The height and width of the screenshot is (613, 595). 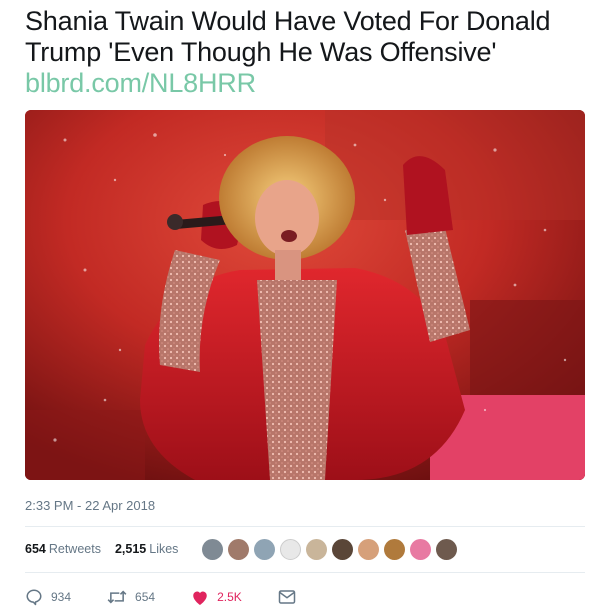 I want to click on tweet-text-line-1: Shania Twain Would Have Voted For Donald, so click(x=288, y=21).